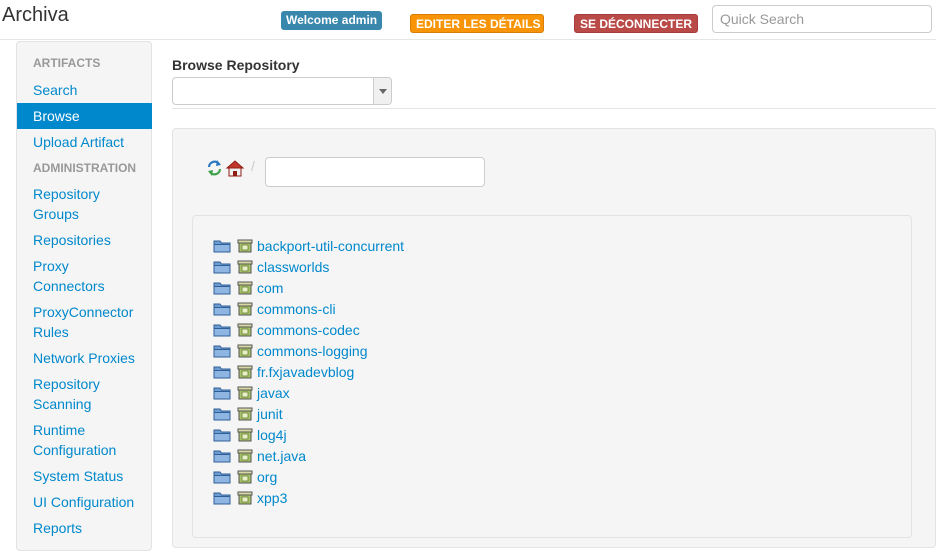  What do you see at coordinates (84, 358) in the screenshot?
I see `sidebar-item-network-proxies: Network Proxies` at bounding box center [84, 358].